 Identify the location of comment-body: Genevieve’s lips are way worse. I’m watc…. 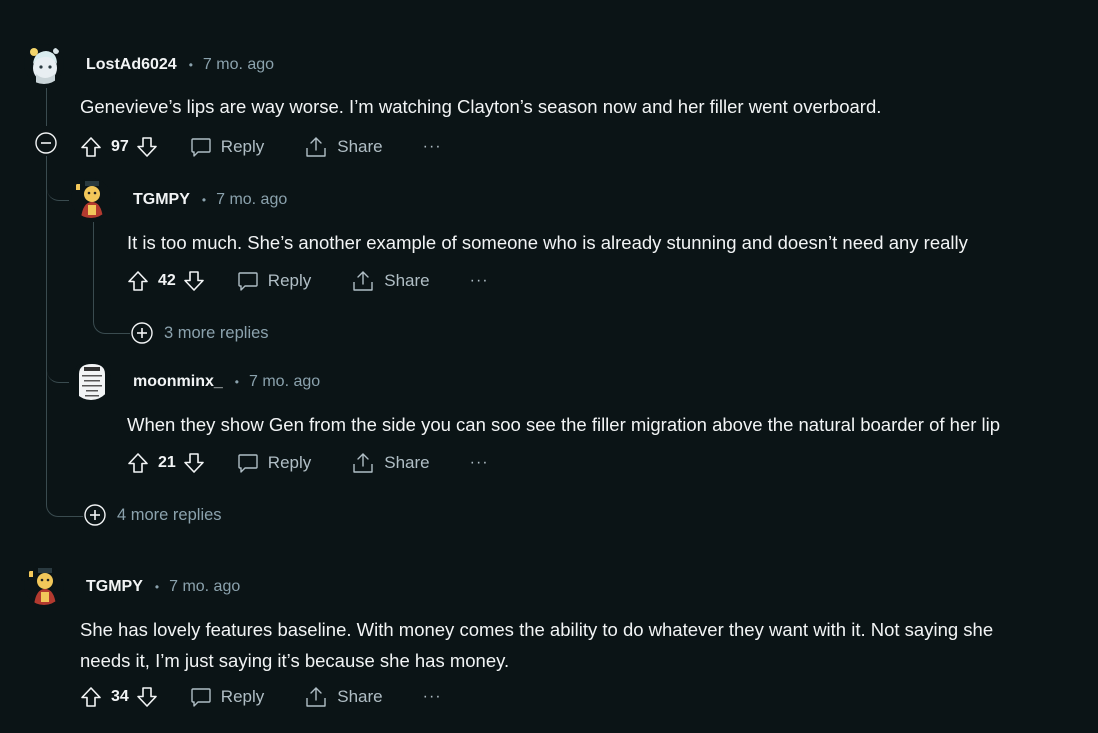
(480, 106).